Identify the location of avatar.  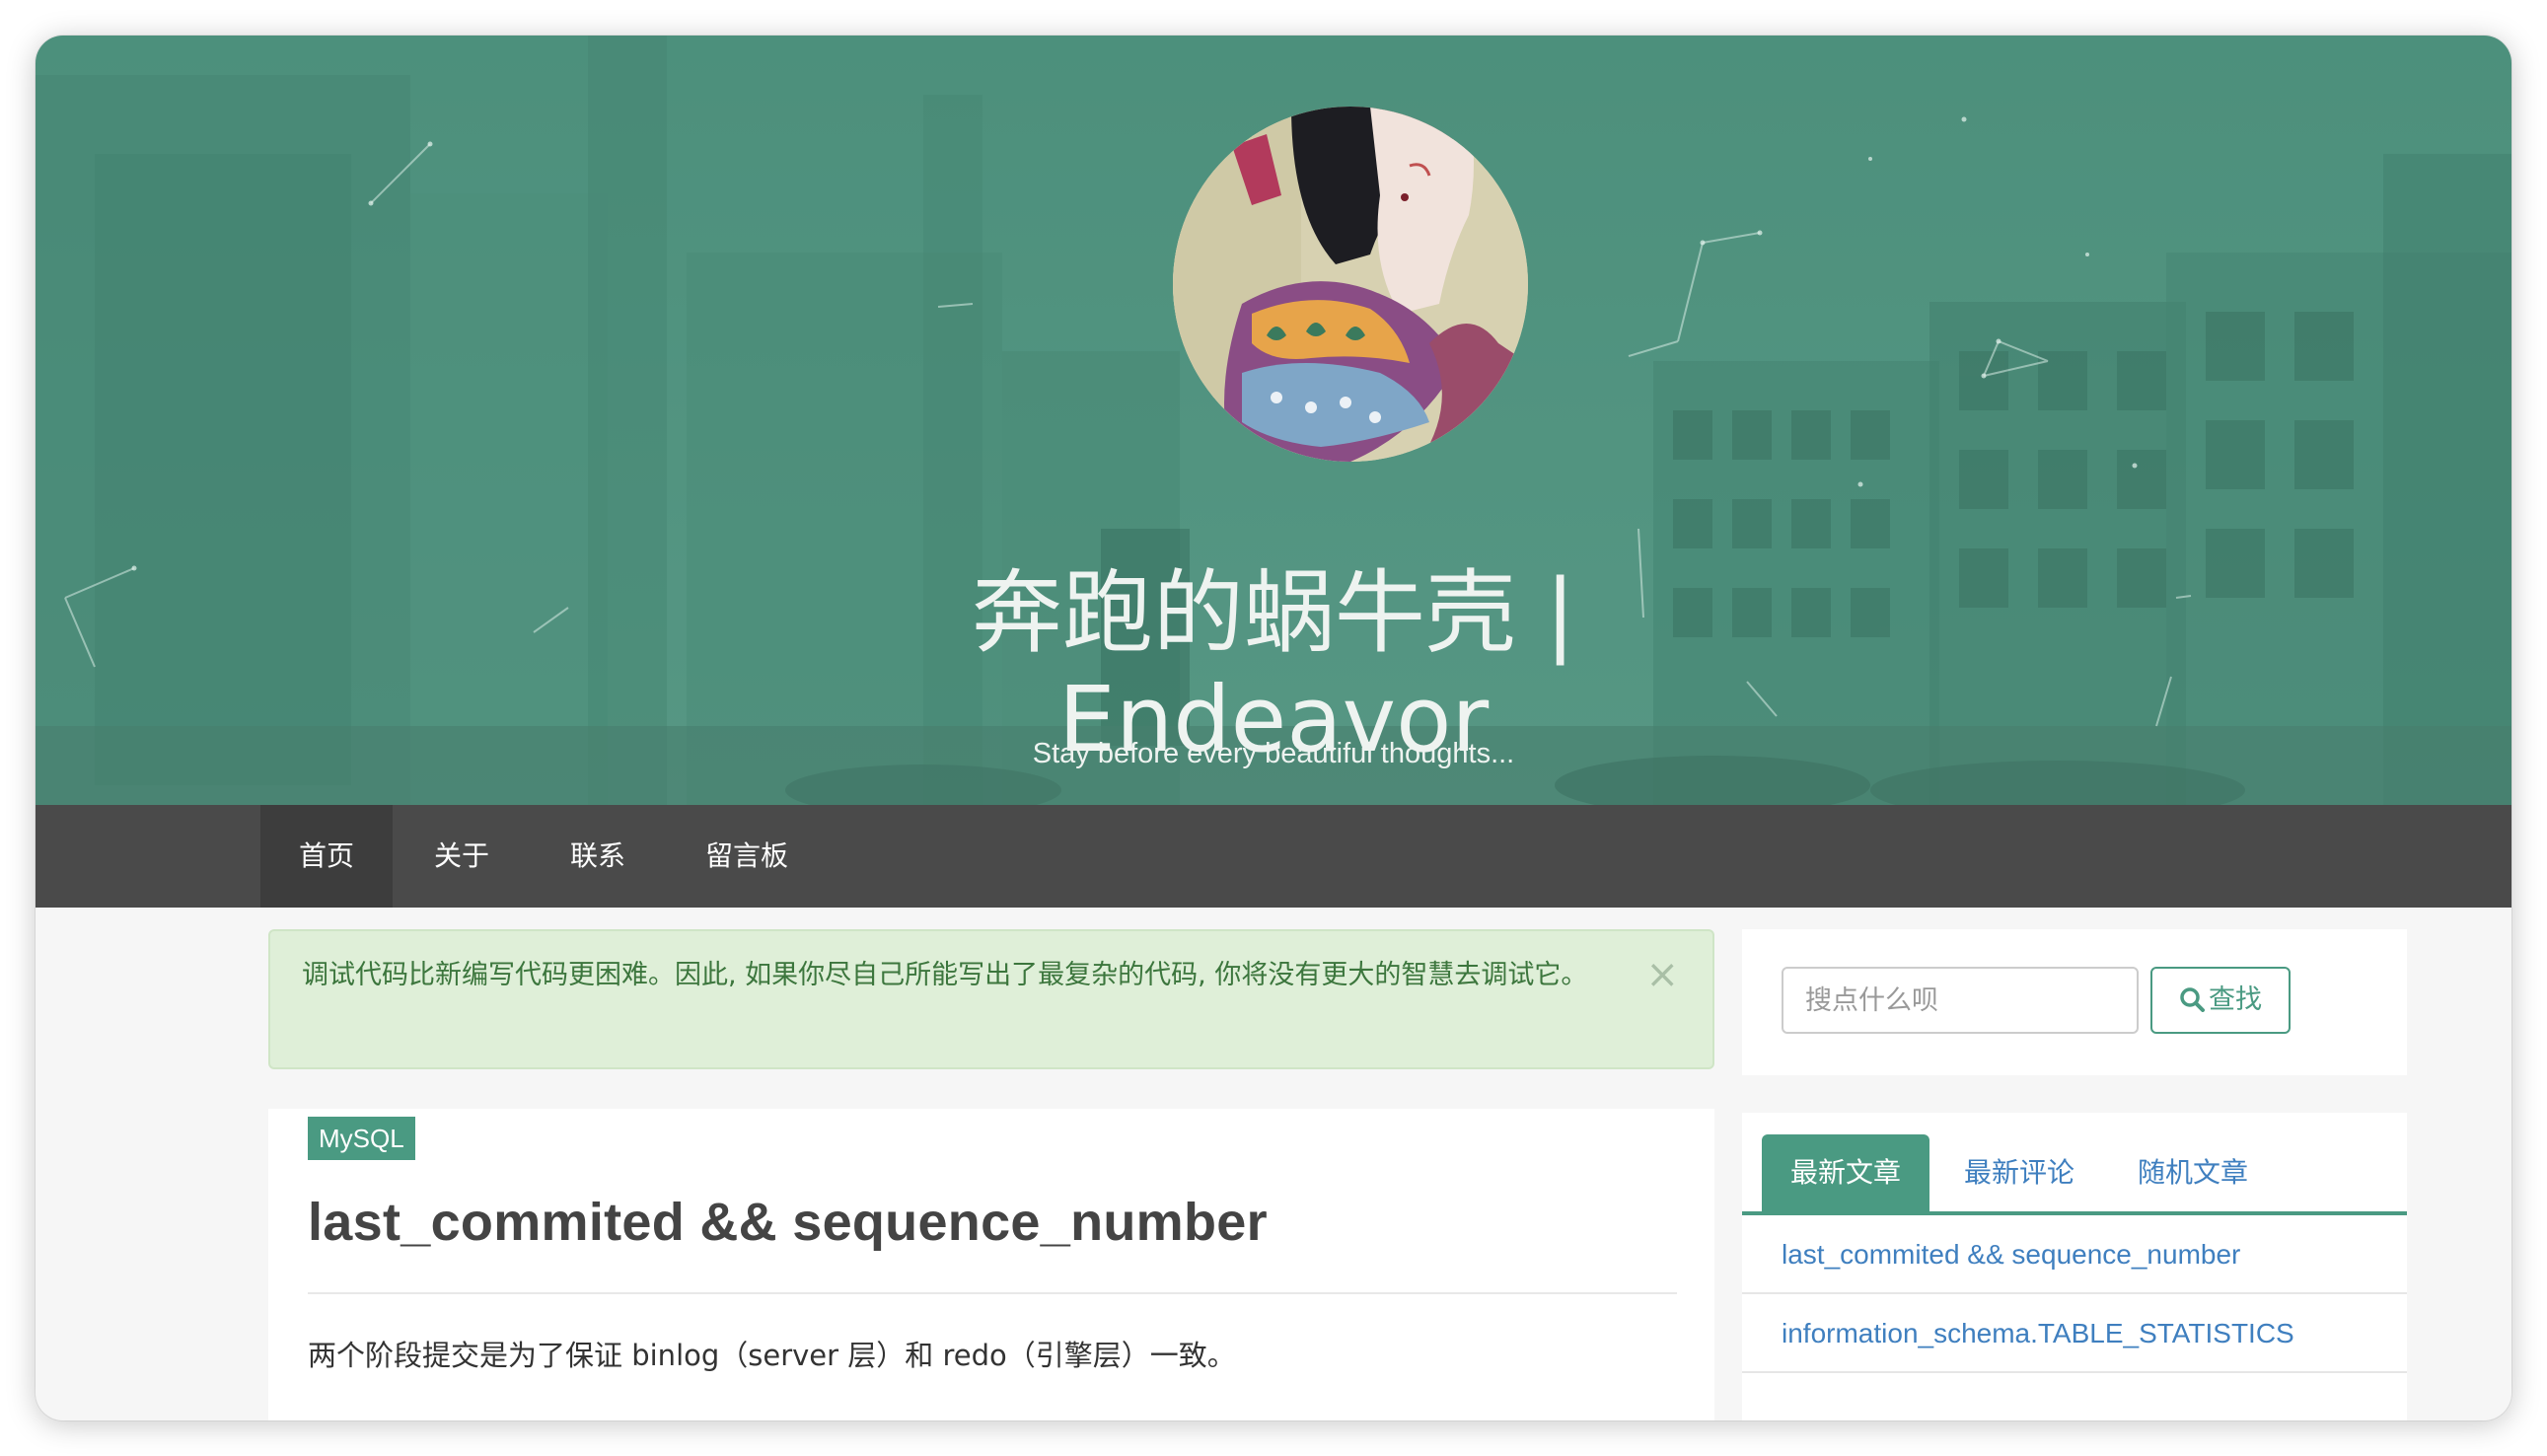
(1350, 284).